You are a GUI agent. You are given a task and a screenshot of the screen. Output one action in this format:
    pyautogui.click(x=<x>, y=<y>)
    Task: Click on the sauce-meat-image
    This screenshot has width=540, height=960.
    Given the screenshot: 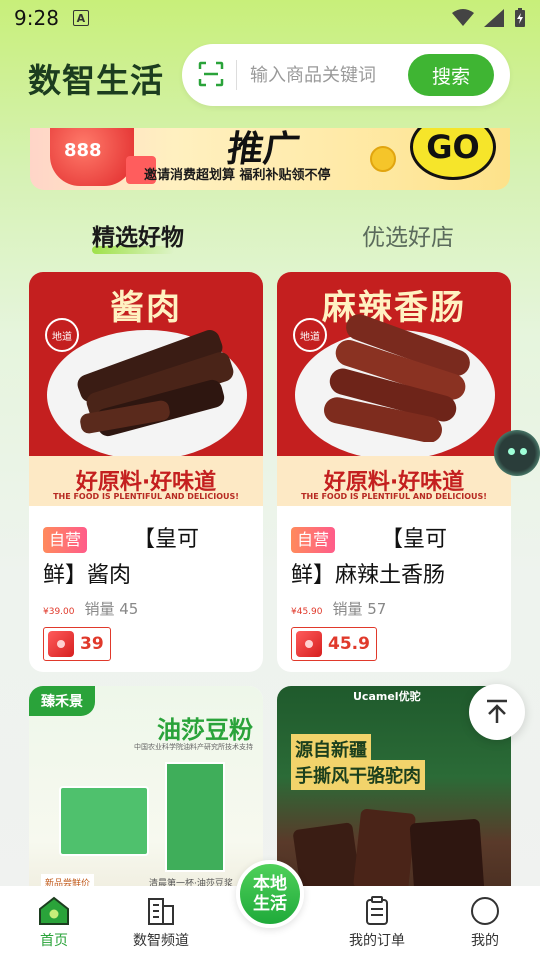 What is the action you would take?
    pyautogui.click(x=155, y=383)
    